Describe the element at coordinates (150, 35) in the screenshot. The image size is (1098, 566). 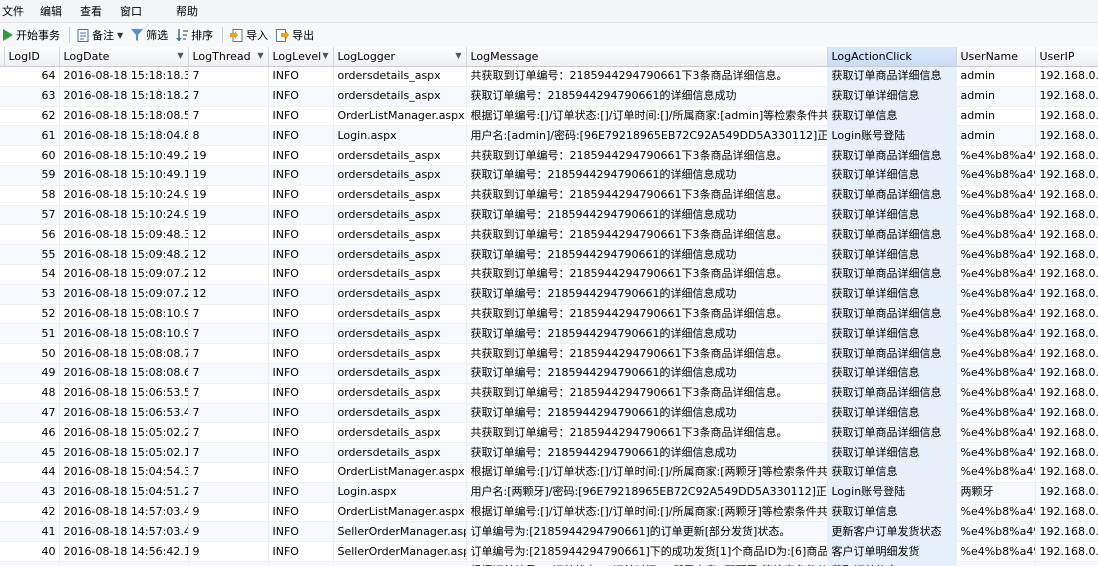
I see `filter-button: 筛选` at that location.